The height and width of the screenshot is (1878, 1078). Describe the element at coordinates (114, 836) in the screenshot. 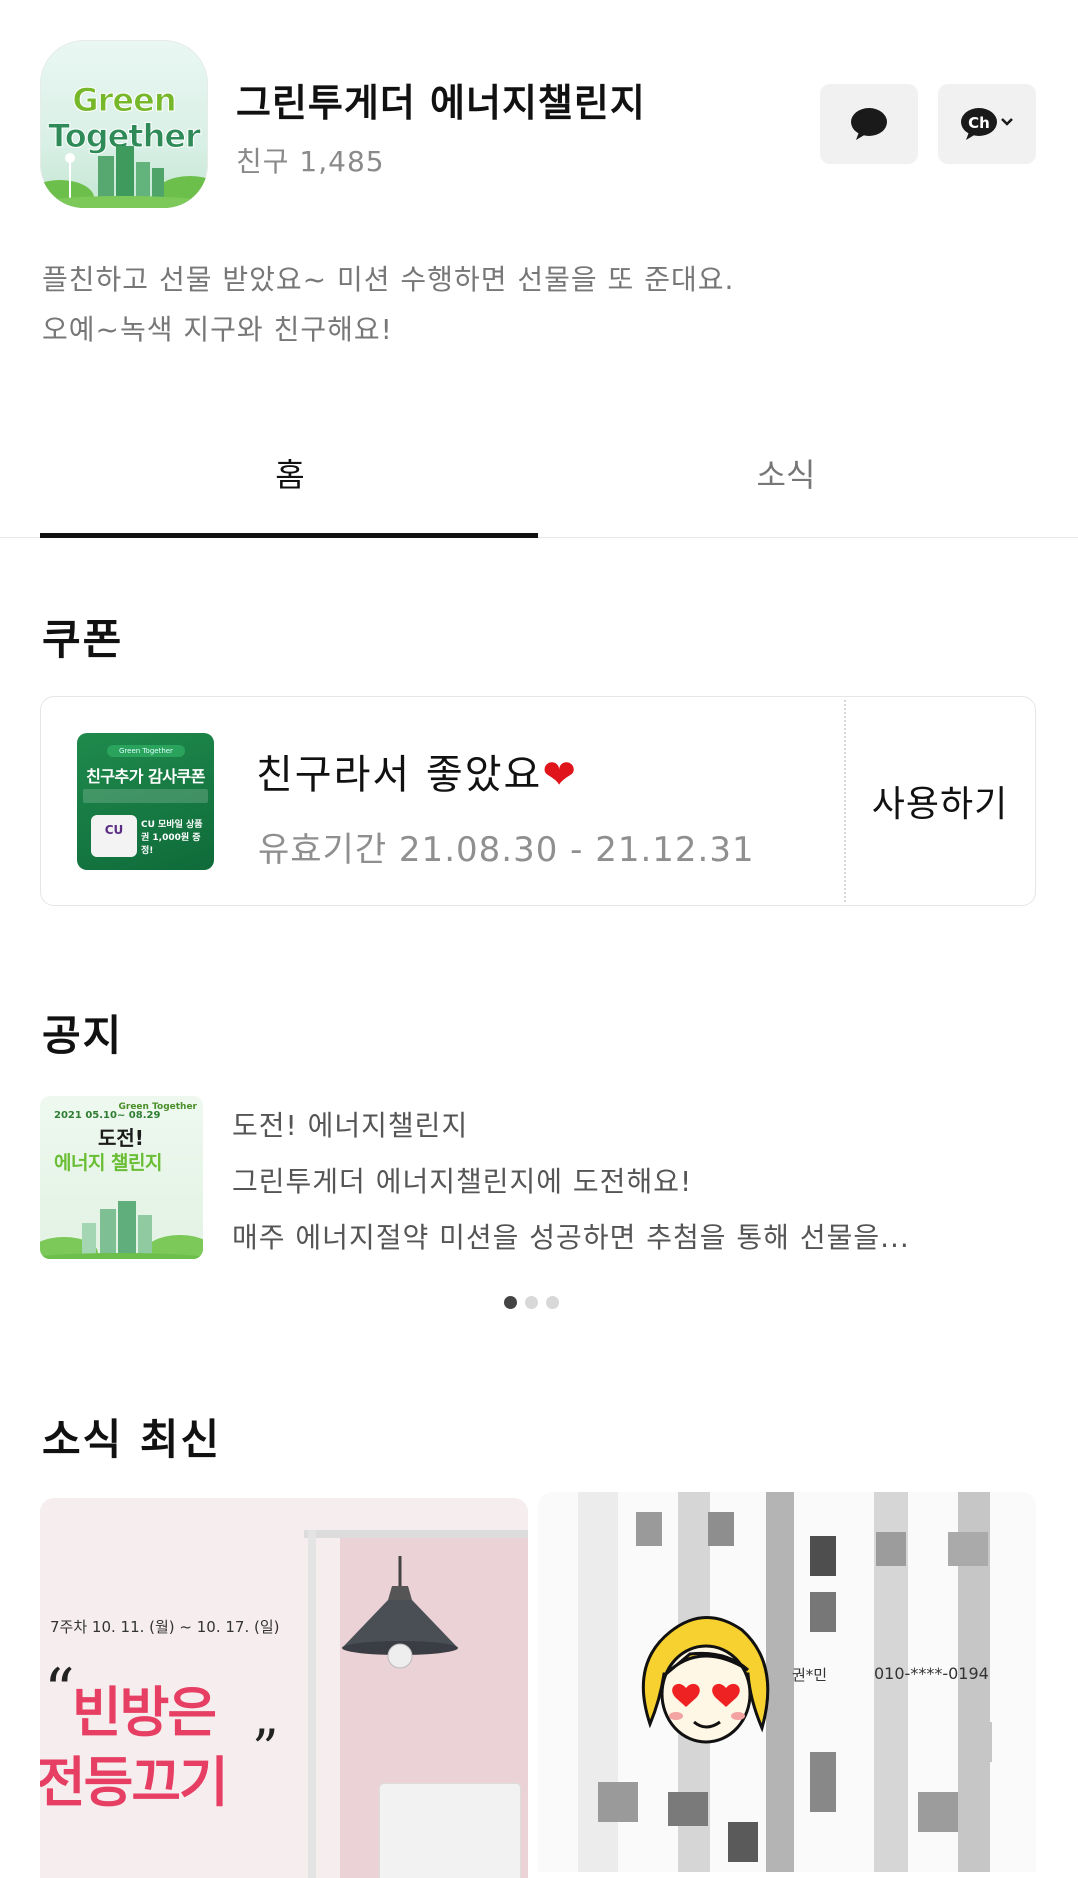

I see `cu-logo: CU` at that location.